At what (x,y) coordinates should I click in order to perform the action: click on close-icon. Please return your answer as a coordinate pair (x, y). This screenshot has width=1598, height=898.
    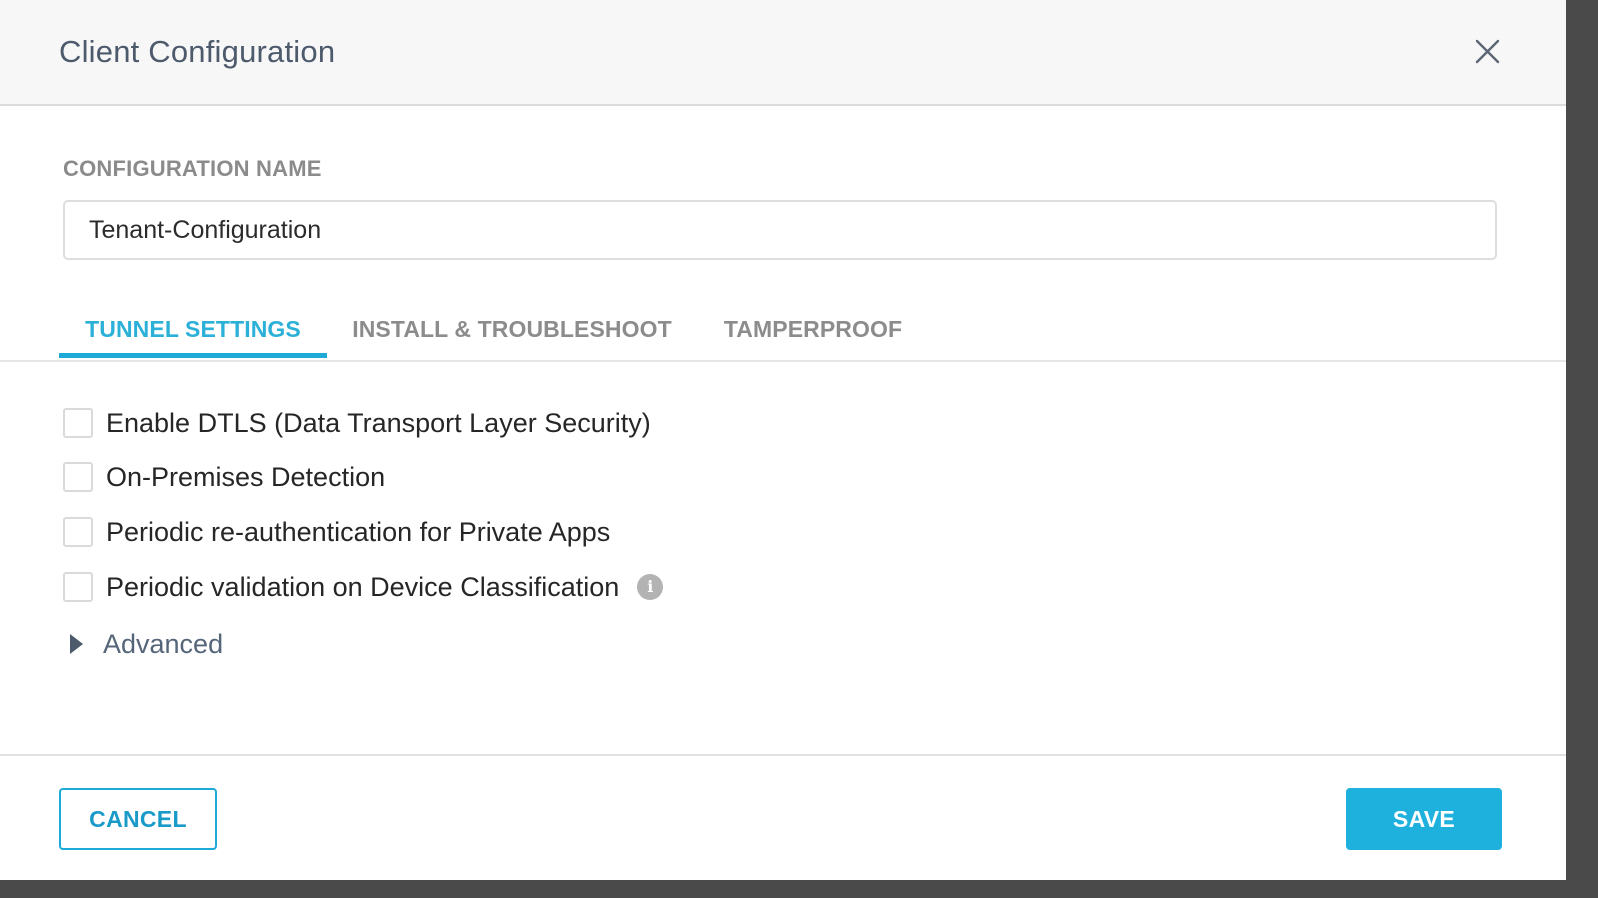
    Looking at the image, I should click on (1487, 51).